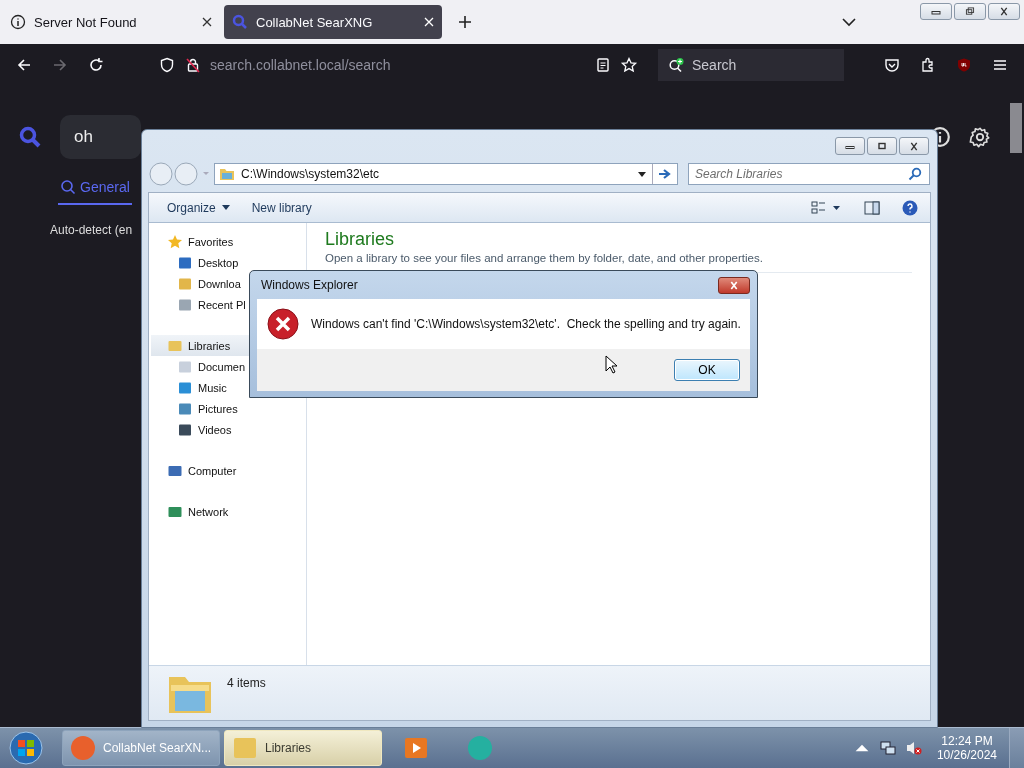 Image resolution: width=1024 pixels, height=768 pixels. Describe the element at coordinates (227, 429) in the screenshot. I see `nav-item: Videos` at that location.